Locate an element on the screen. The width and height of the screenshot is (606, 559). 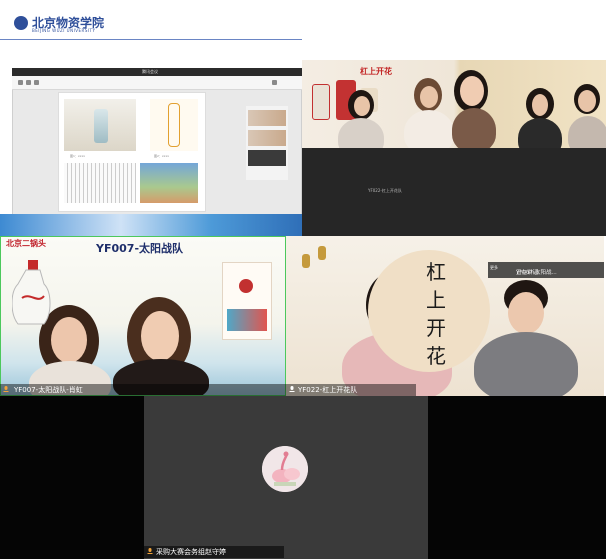
document-image-bottle is located at coordinates (100, 125).